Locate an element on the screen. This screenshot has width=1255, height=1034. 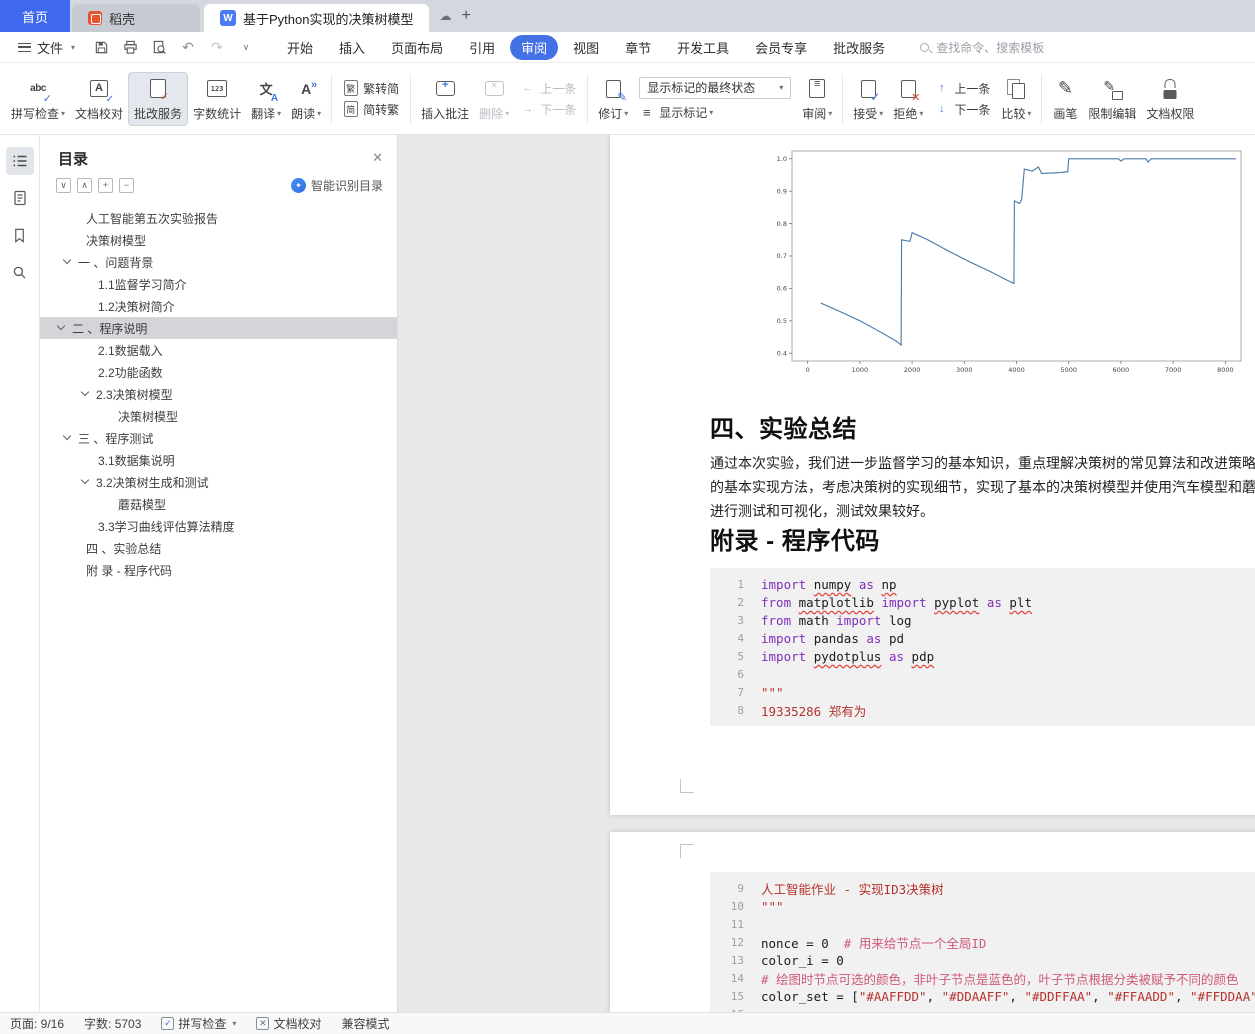
grading-button: 批改服务 is located at coordinates (158, 98).